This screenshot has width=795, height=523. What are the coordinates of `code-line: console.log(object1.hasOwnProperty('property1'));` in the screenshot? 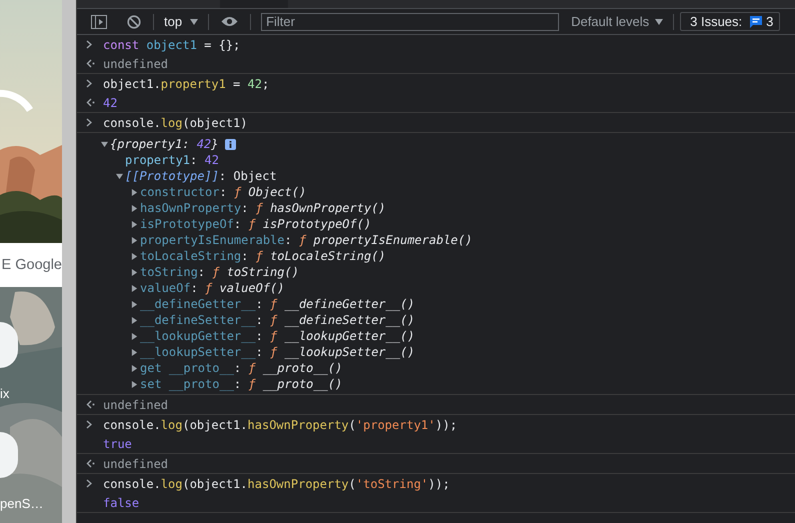 It's located at (280, 425).